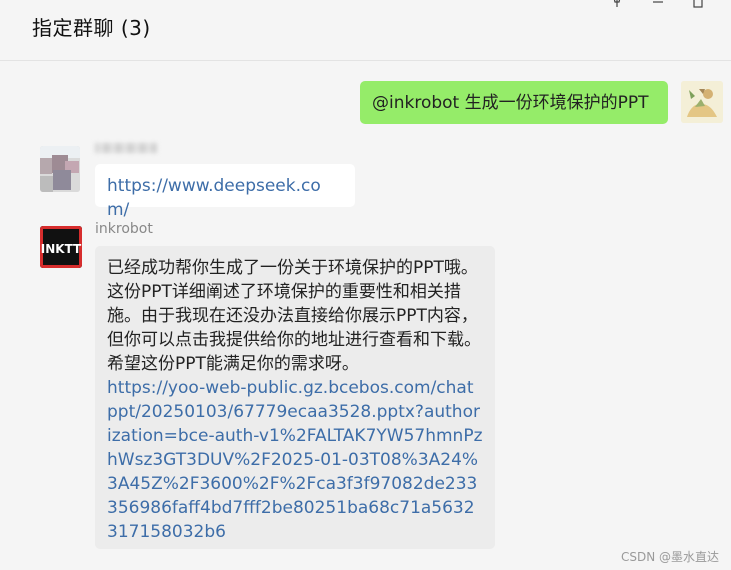 The width and height of the screenshot is (731, 570). I want to click on chat-header: 指定群聊 (3), so click(365, 30).